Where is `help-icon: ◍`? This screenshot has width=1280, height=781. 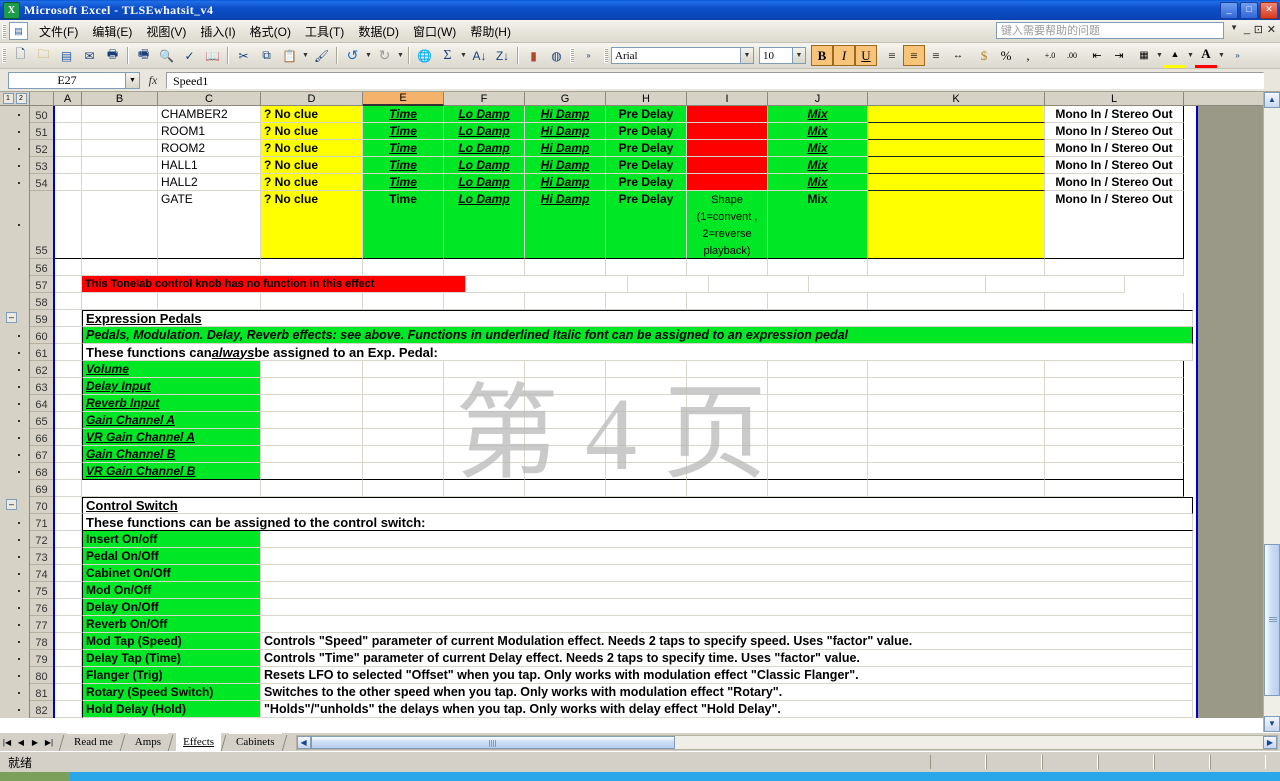 help-icon: ◍ is located at coordinates (556, 55).